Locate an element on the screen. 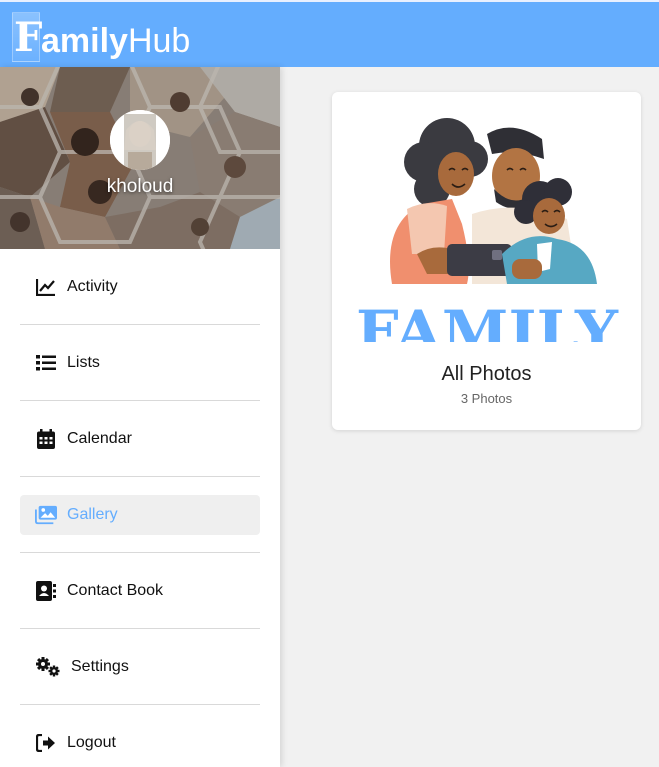  sidebar-item-activity: Activity is located at coordinates (140, 287).